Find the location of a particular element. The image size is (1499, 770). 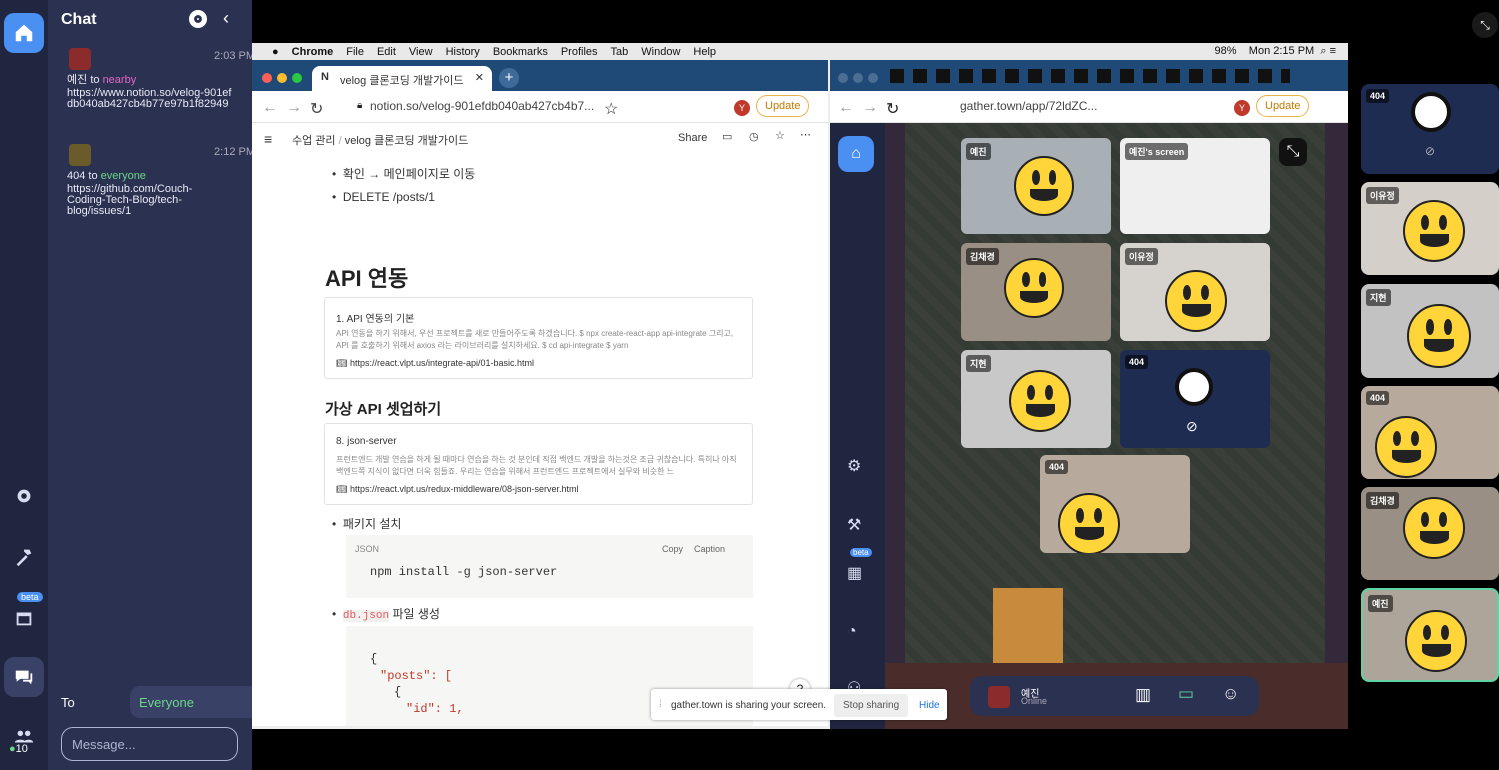

menu-tab: Tab is located at coordinates (620, 52).